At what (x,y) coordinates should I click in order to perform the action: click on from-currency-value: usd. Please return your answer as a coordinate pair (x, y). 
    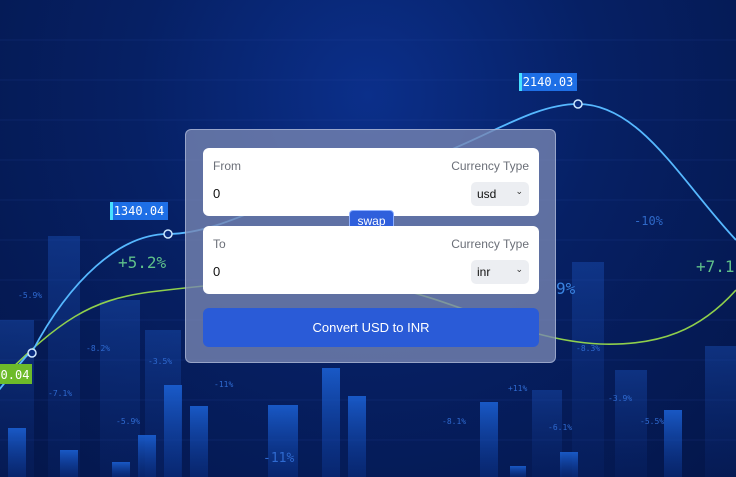
    Looking at the image, I should click on (487, 194).